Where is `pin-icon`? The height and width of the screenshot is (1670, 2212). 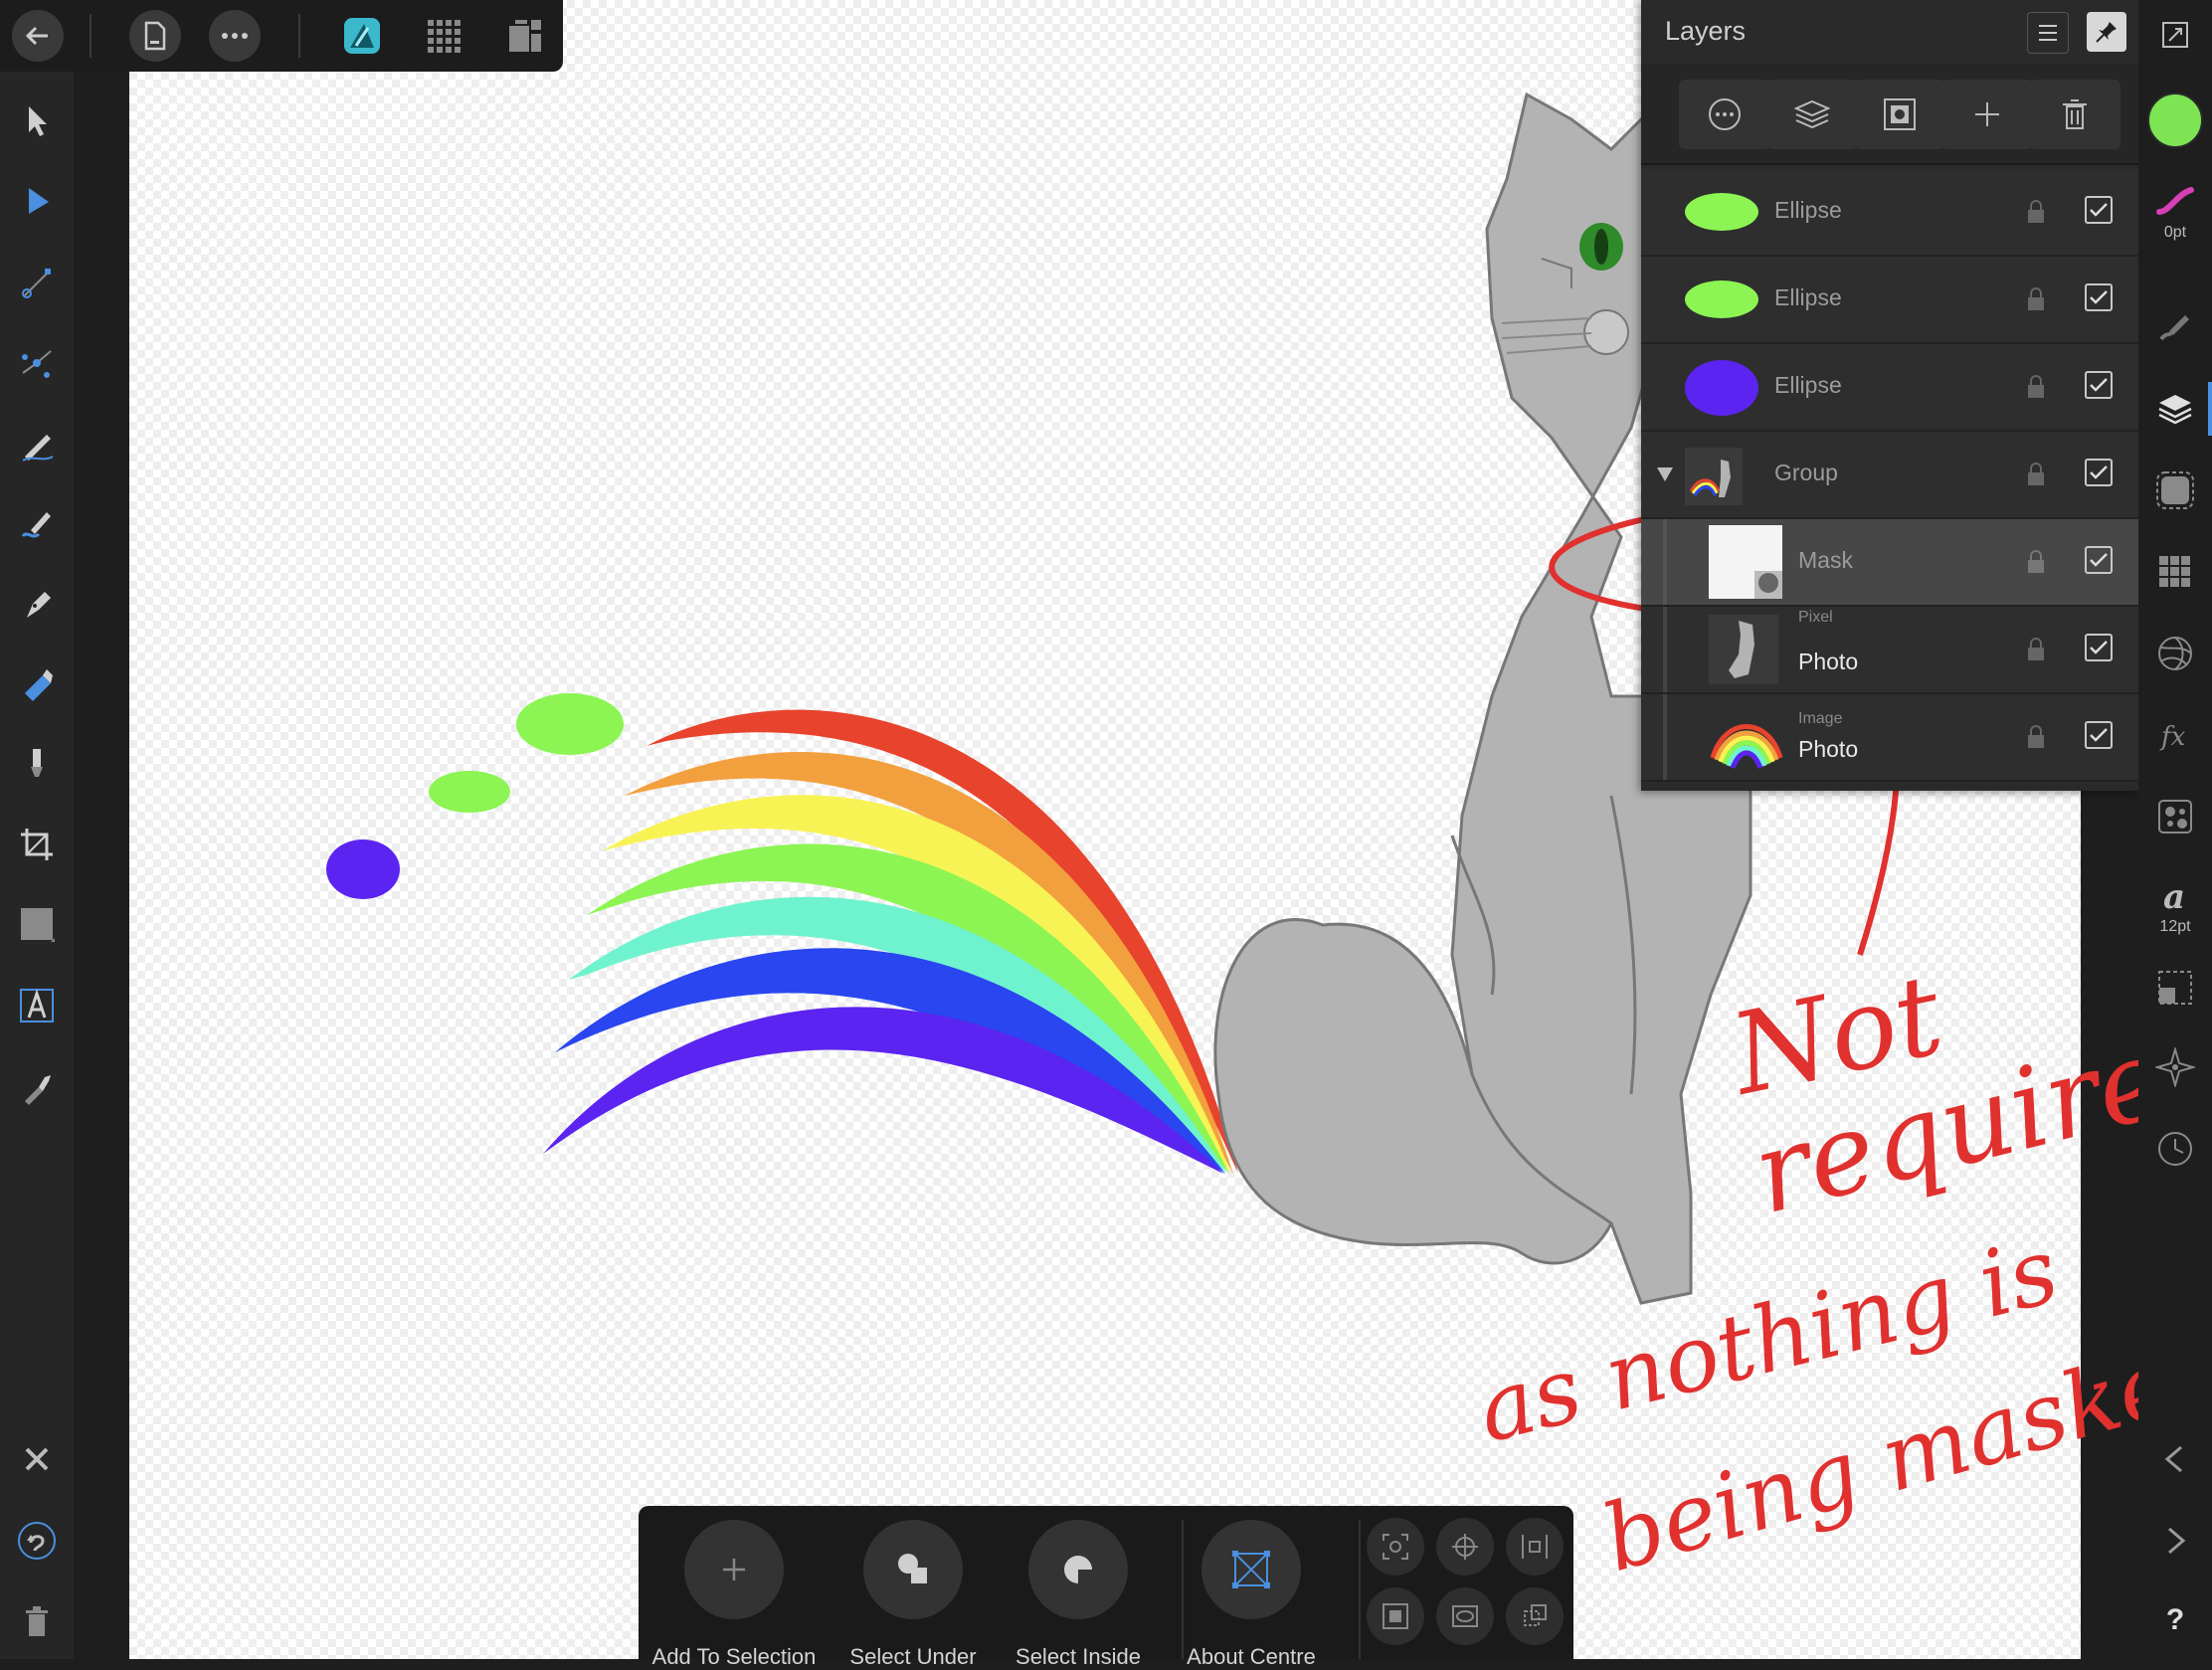
pin-icon is located at coordinates (2106, 32).